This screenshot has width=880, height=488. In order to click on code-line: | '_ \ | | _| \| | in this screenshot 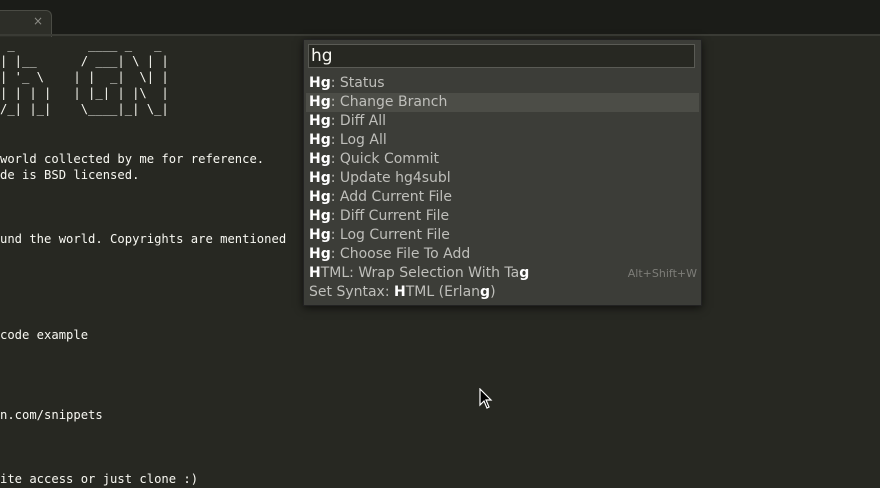, I will do `click(84, 77)`.